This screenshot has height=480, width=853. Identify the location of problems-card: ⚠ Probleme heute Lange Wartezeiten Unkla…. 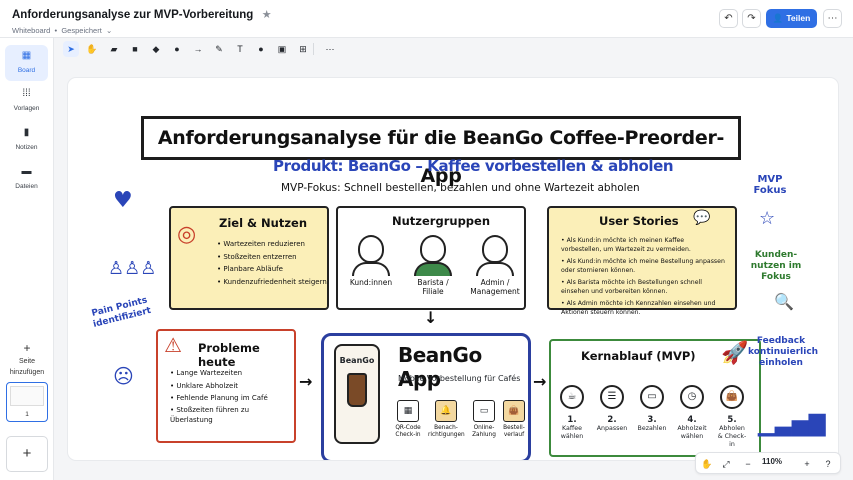
(226, 386).